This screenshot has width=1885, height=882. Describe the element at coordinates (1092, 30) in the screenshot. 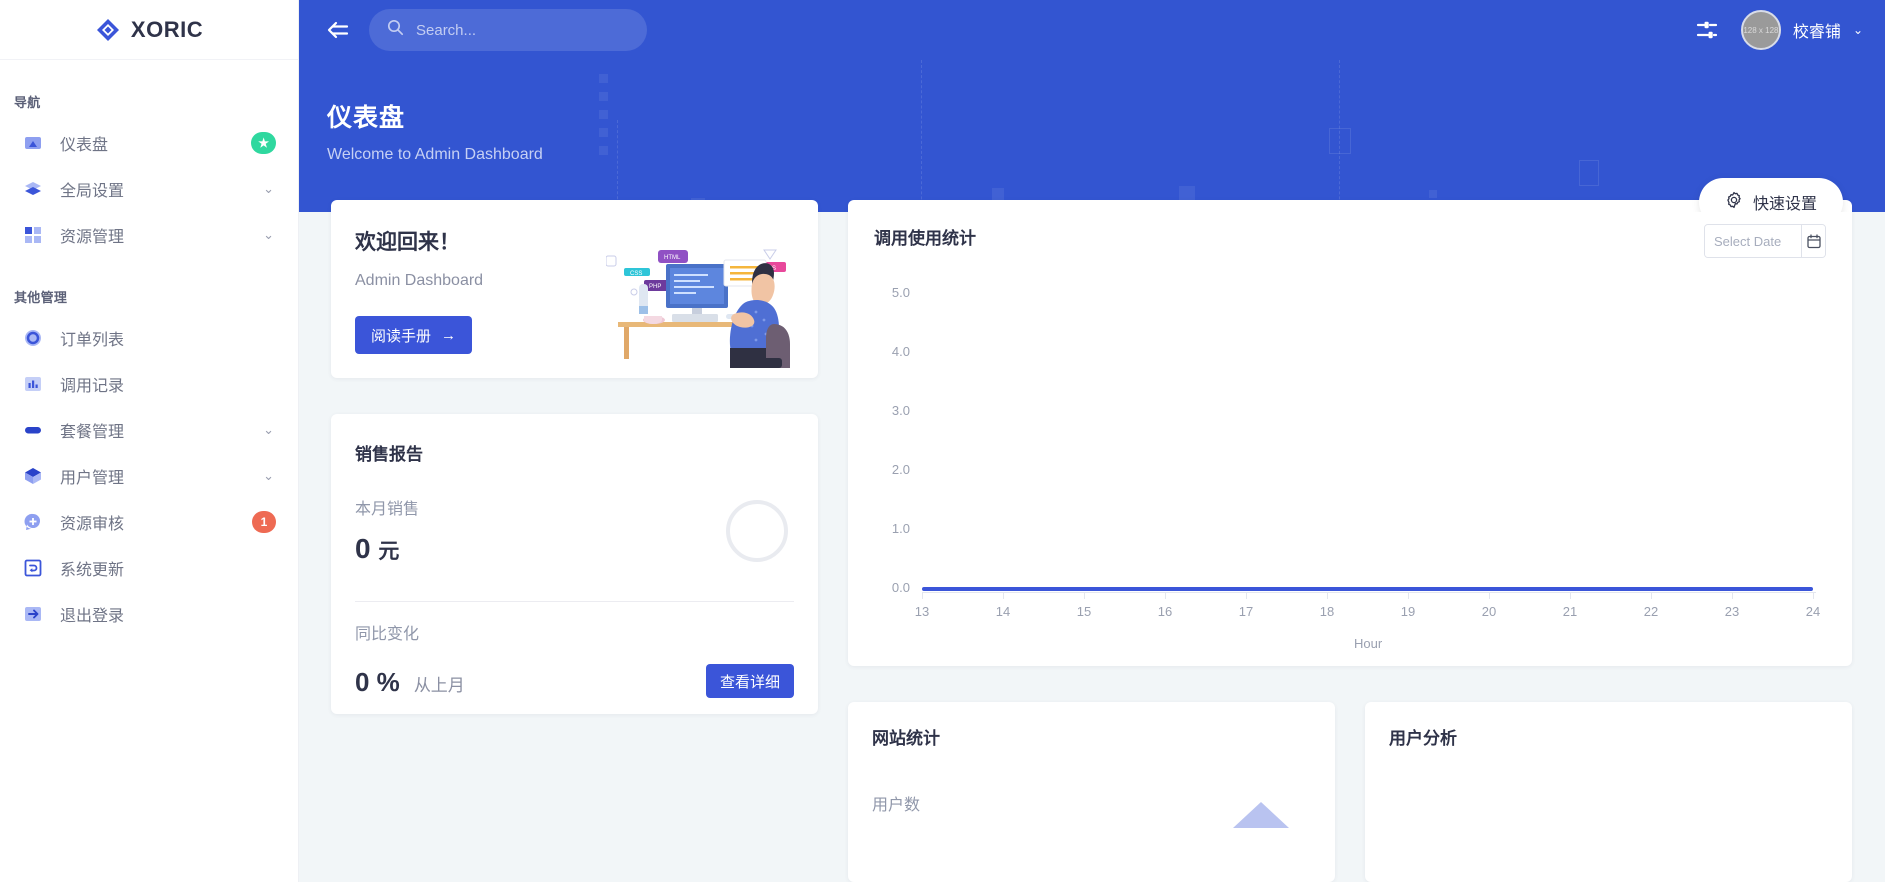

I see `topbar: 128 x 128 校睿铺 ⌄` at that location.